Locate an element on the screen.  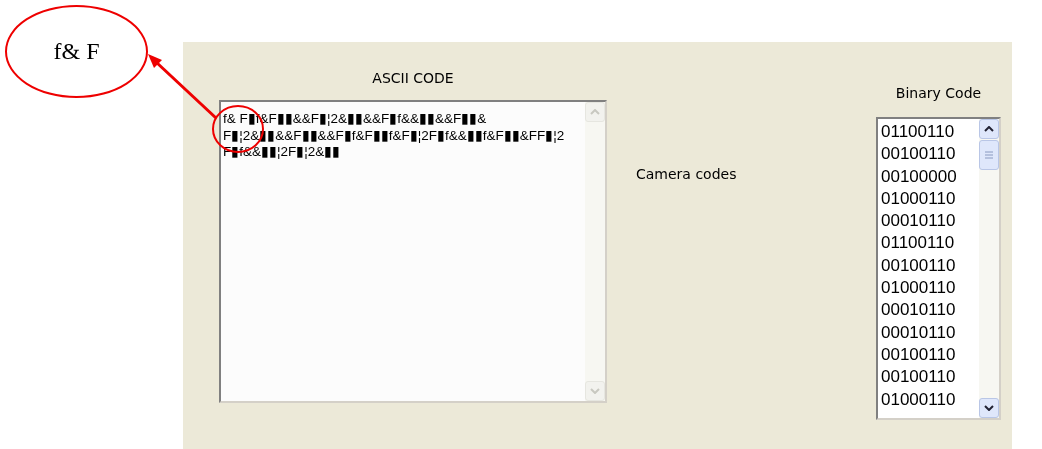
callout-bubble: f& F is located at coordinates (76, 51).